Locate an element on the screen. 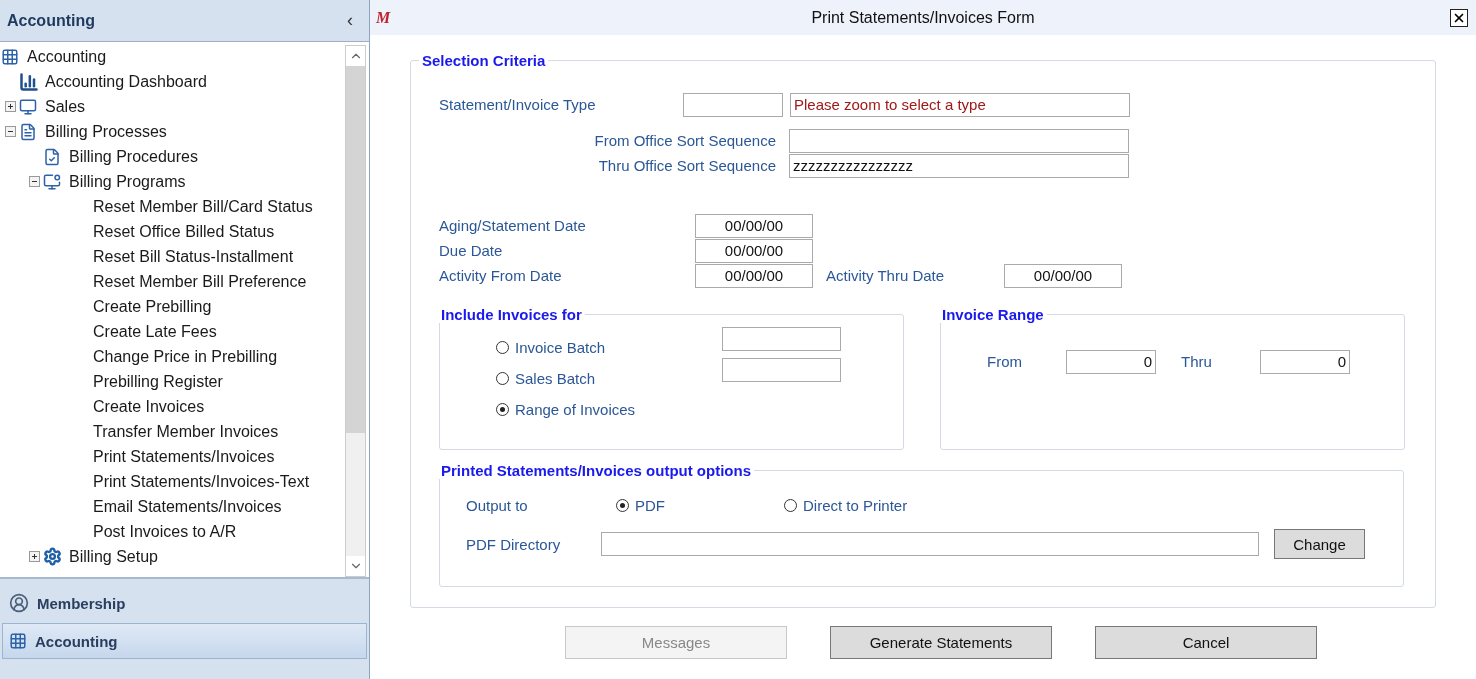 Image resolution: width=1476 pixels, height=679 pixels. tree-item: Reset Bill Status-Installment is located at coordinates (193, 256).